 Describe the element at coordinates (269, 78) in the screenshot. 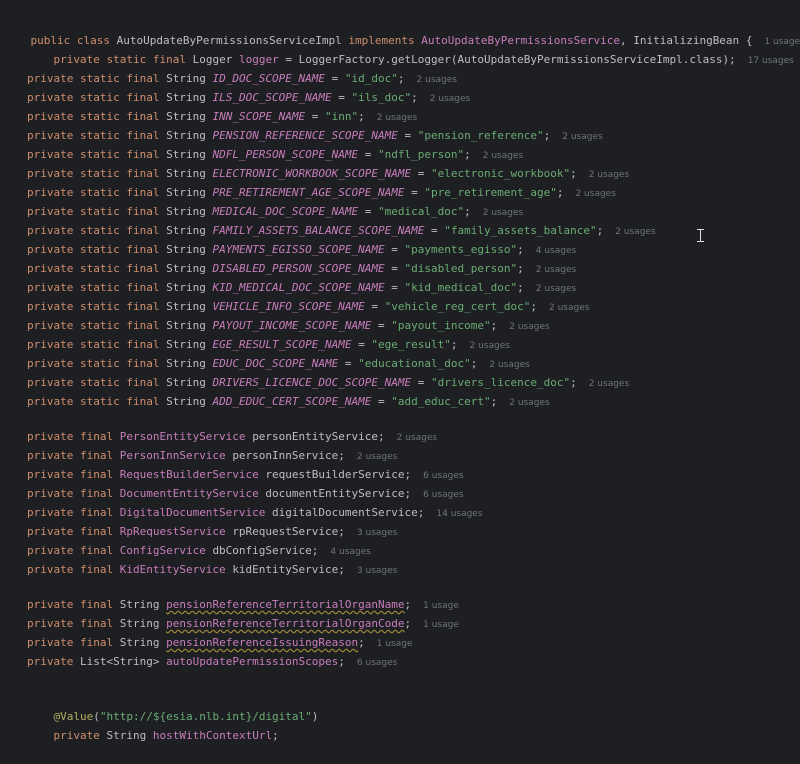

I see `constant-name: ID_DOC_SCOPE_NAME` at that location.